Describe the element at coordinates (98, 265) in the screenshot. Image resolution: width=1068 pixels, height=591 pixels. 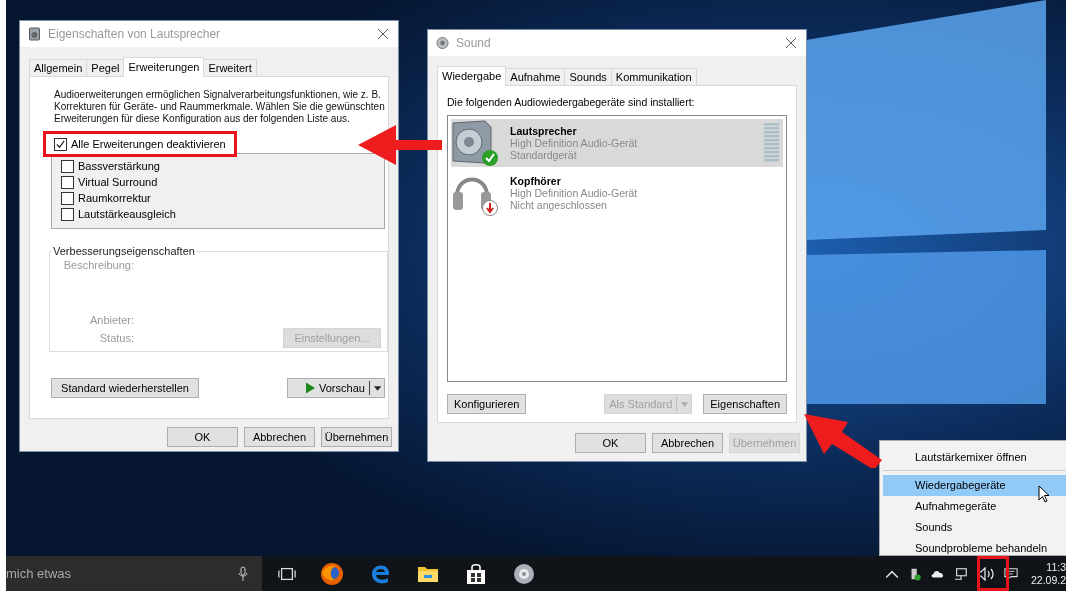
I see `field-label: Beschreibung:` at that location.